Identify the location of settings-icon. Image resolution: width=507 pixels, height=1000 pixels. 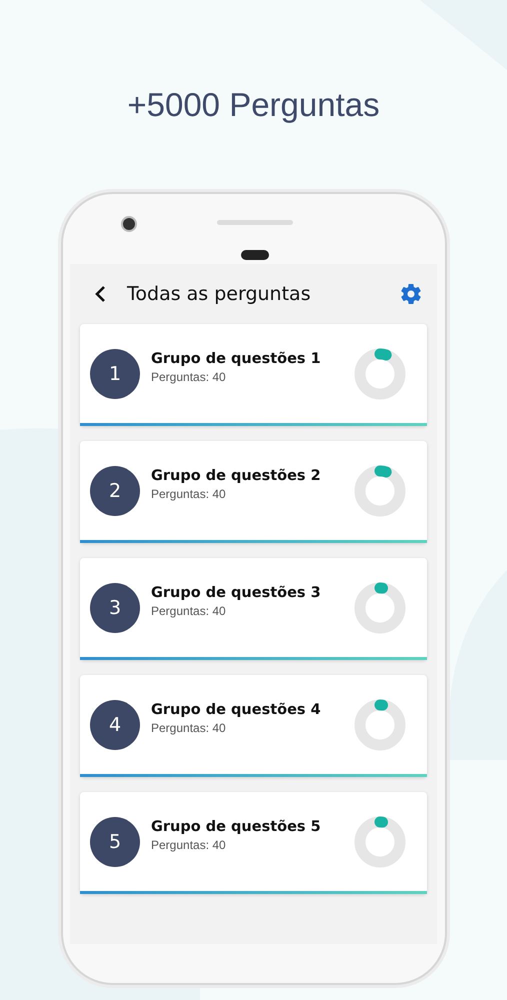
(411, 294).